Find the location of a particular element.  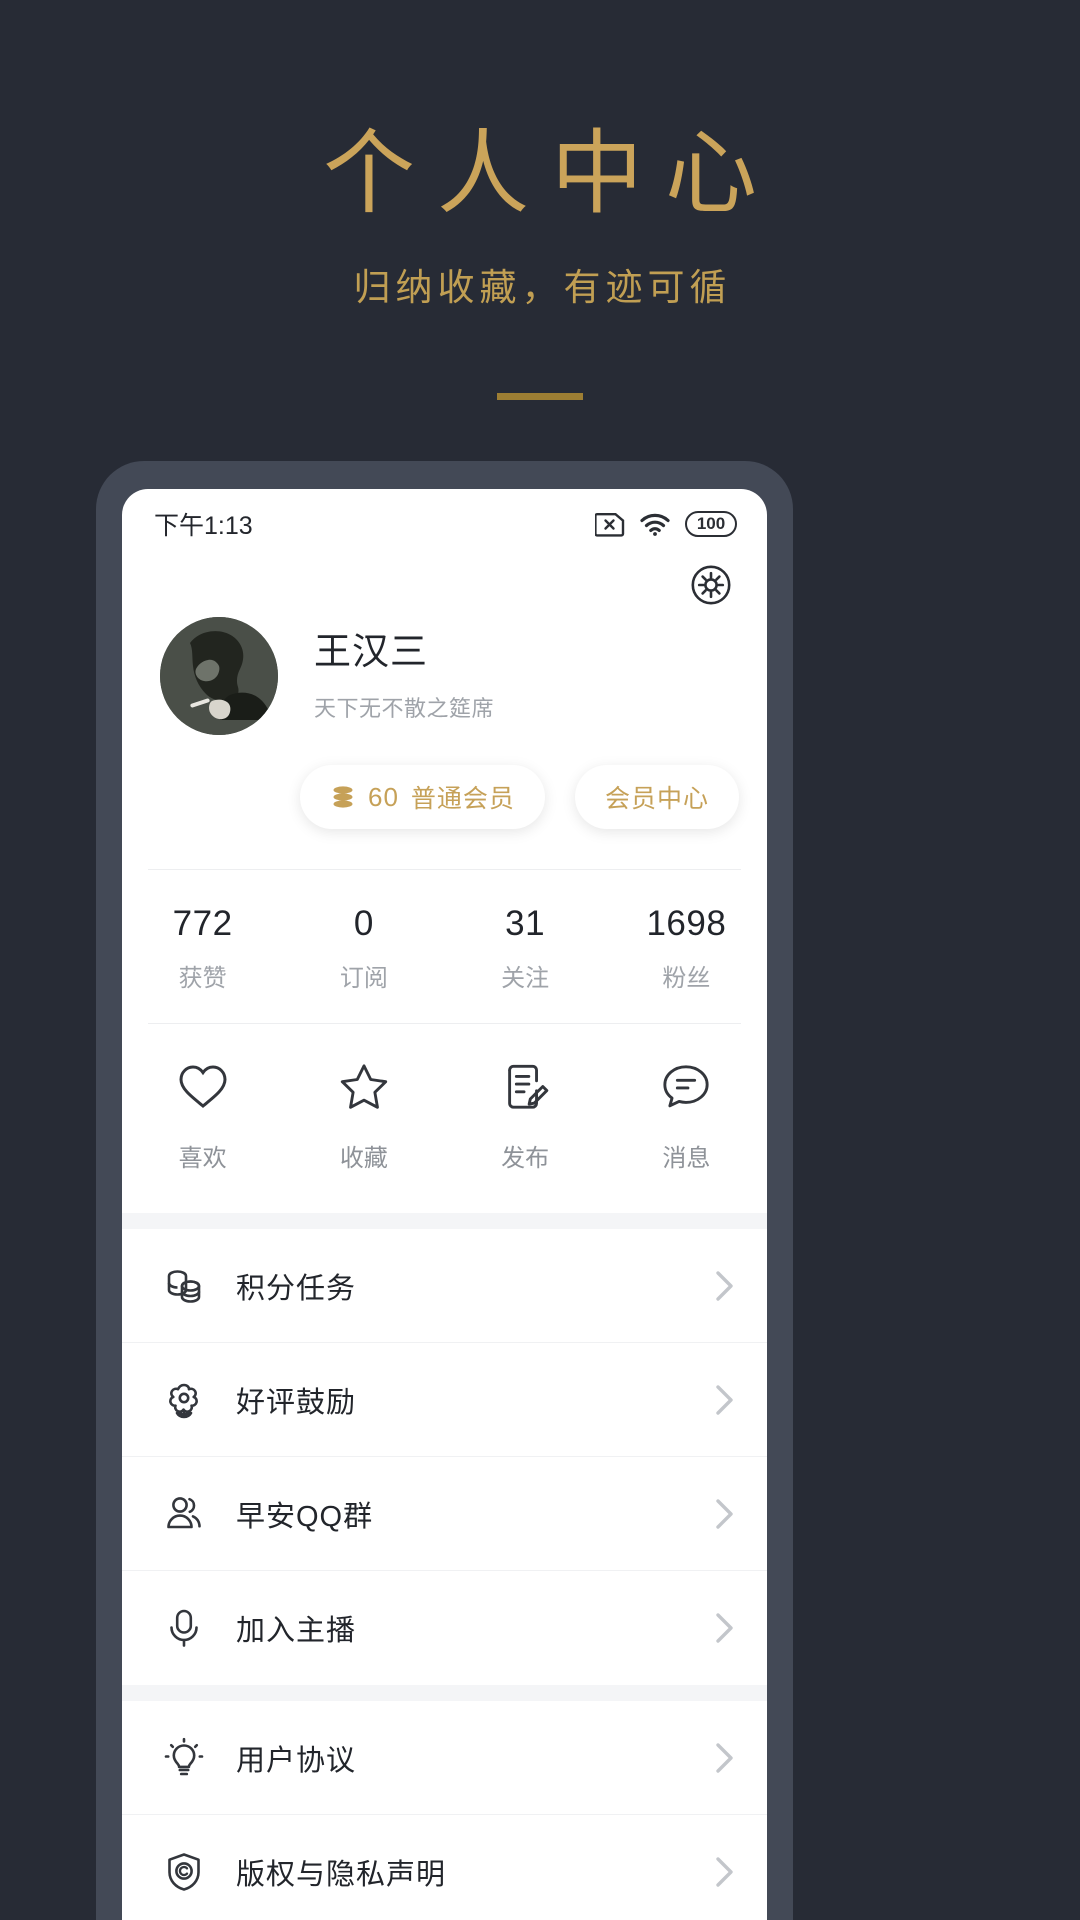

stat-label: 订阅 is located at coordinates (363, 978).